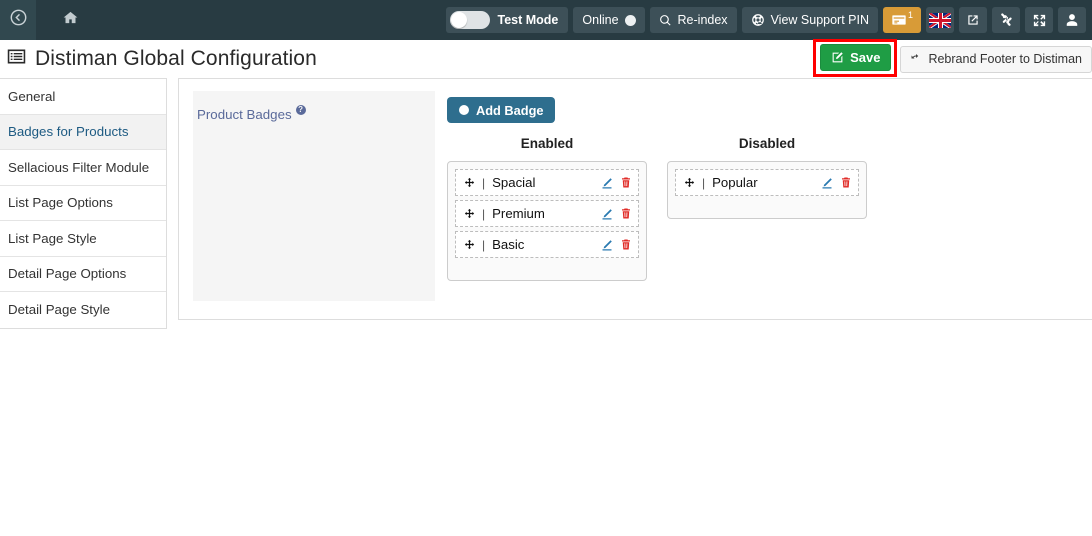  I want to click on plus-circle-icon, so click(464, 110).